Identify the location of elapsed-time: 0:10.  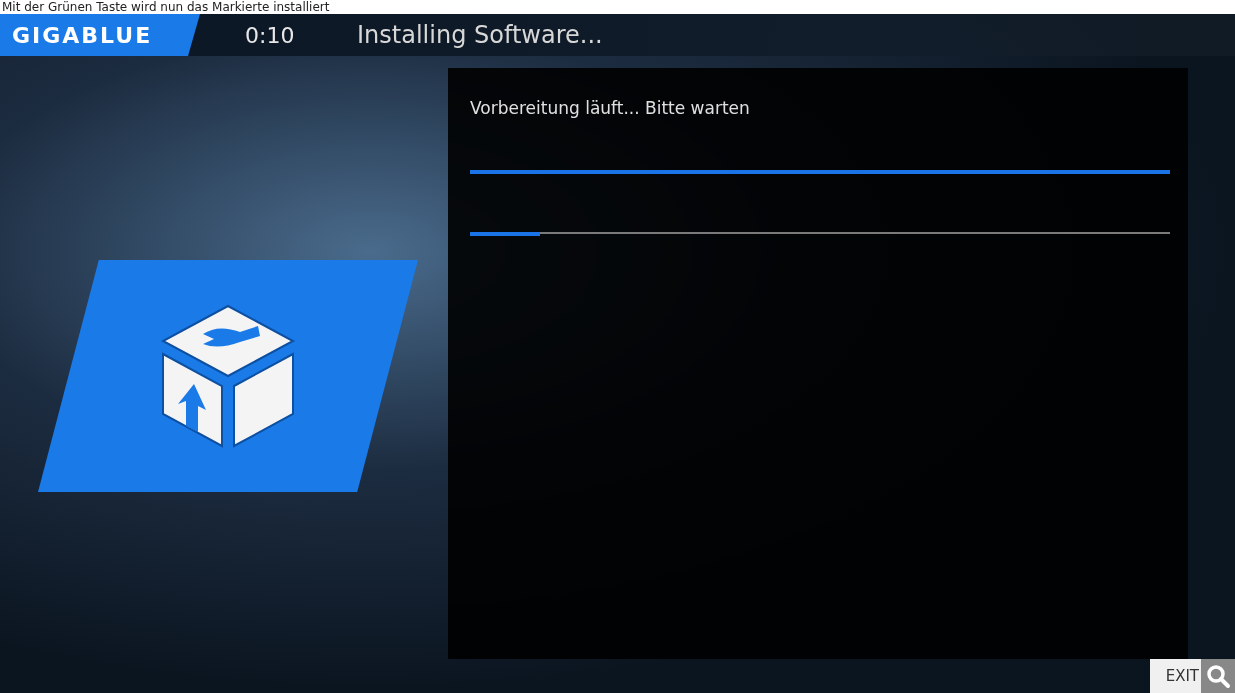
(270, 35).